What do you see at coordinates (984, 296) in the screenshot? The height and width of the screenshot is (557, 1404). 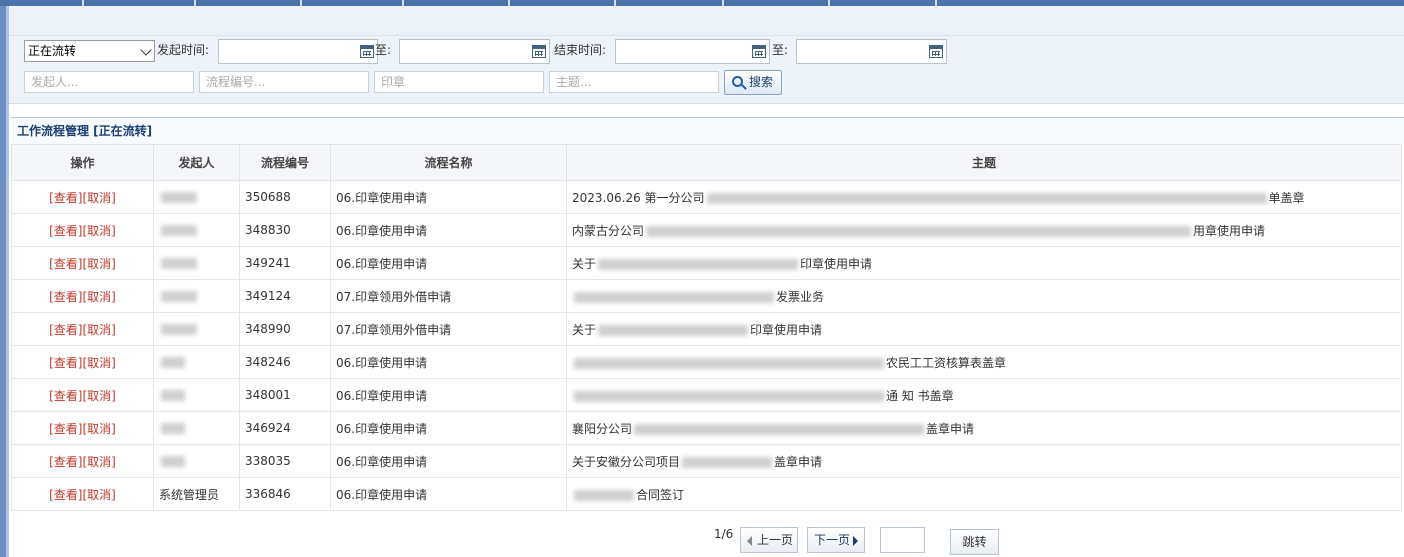 I see `subject-cell: 发票业务` at bounding box center [984, 296].